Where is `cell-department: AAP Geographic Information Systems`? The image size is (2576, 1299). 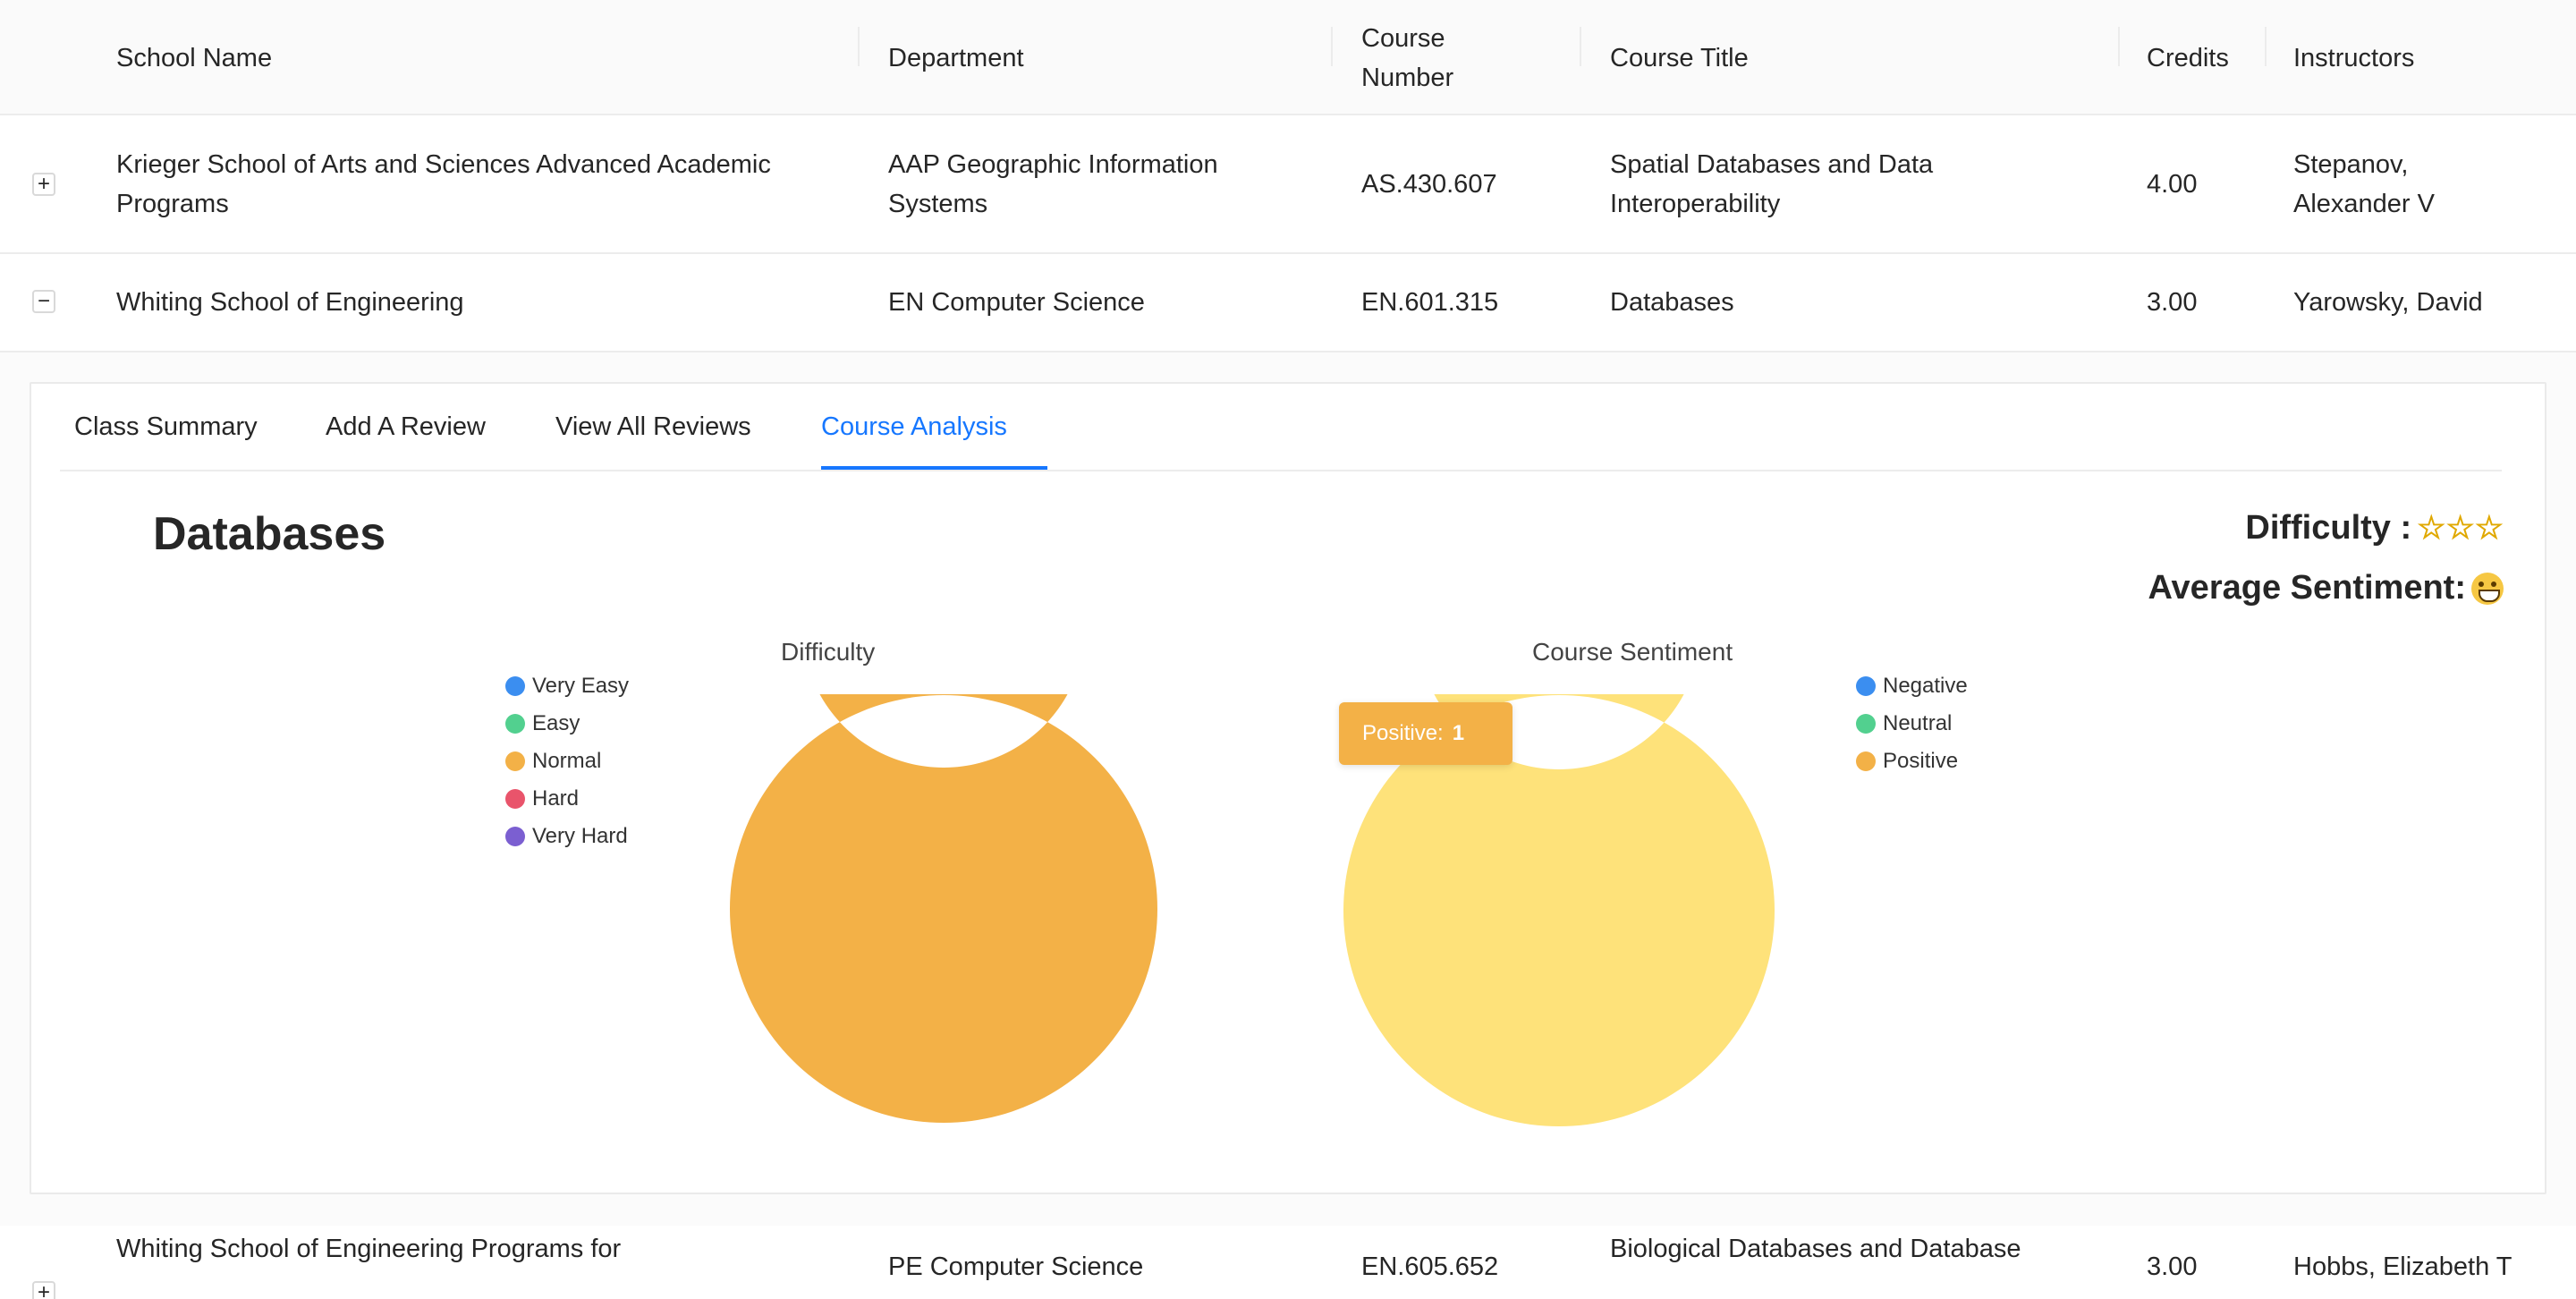
cell-department: AAP Geographic Information Systems is located at coordinates (1053, 183).